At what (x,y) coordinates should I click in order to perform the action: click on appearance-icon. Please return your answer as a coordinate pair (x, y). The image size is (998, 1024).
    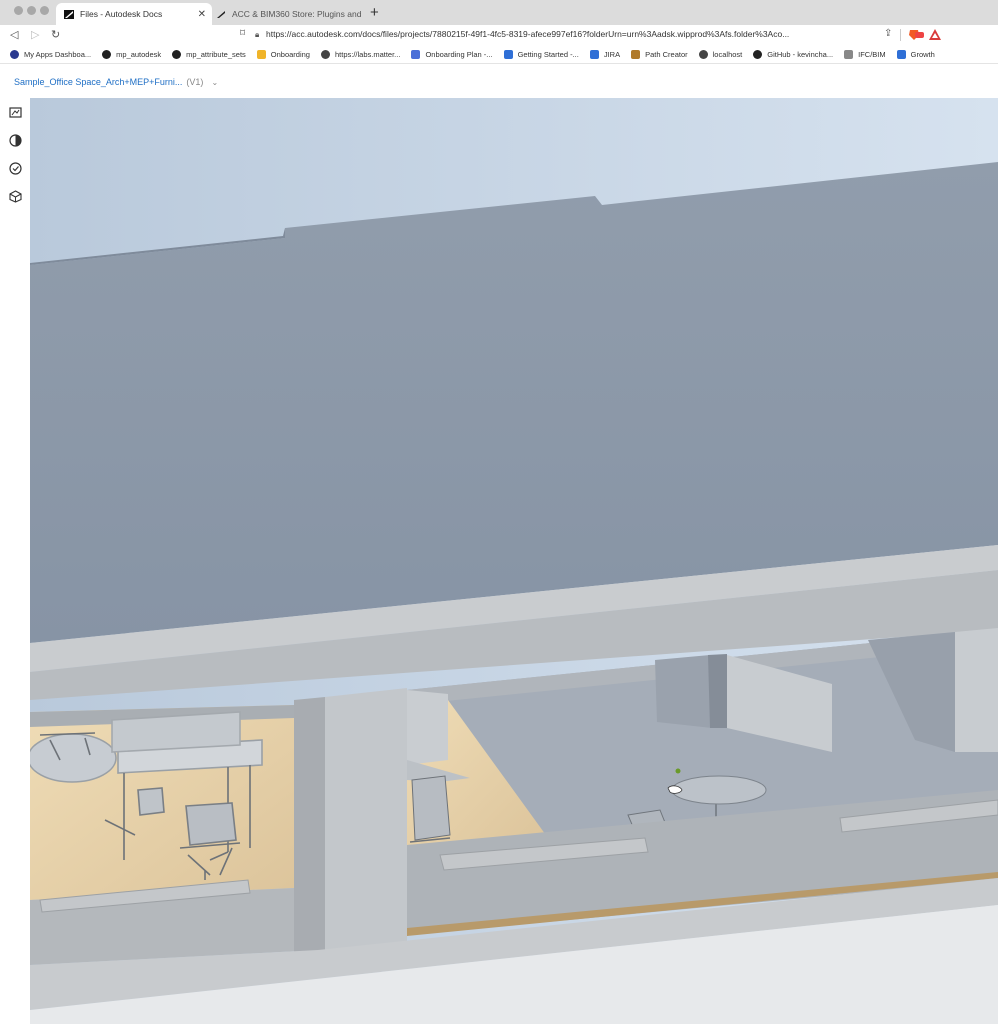
    Looking at the image, I should click on (15, 140).